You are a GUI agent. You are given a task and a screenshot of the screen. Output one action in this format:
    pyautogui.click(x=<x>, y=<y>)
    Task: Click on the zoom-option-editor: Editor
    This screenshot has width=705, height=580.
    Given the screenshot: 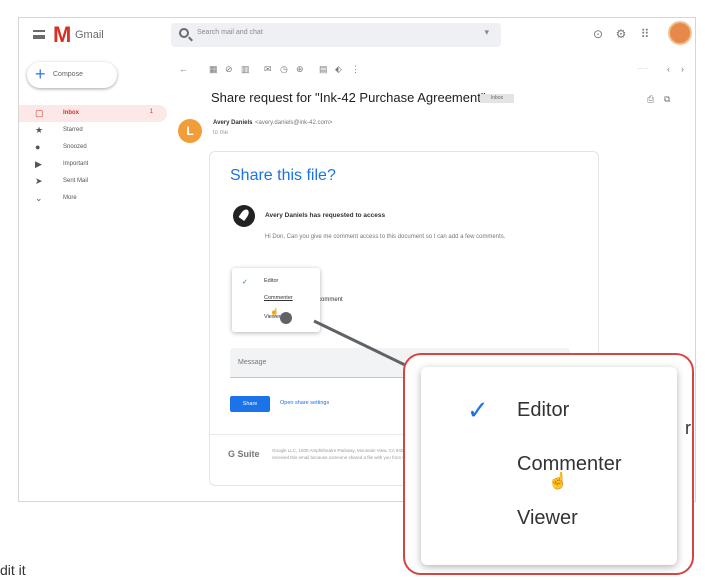 What is the action you would take?
    pyautogui.click(x=543, y=410)
    